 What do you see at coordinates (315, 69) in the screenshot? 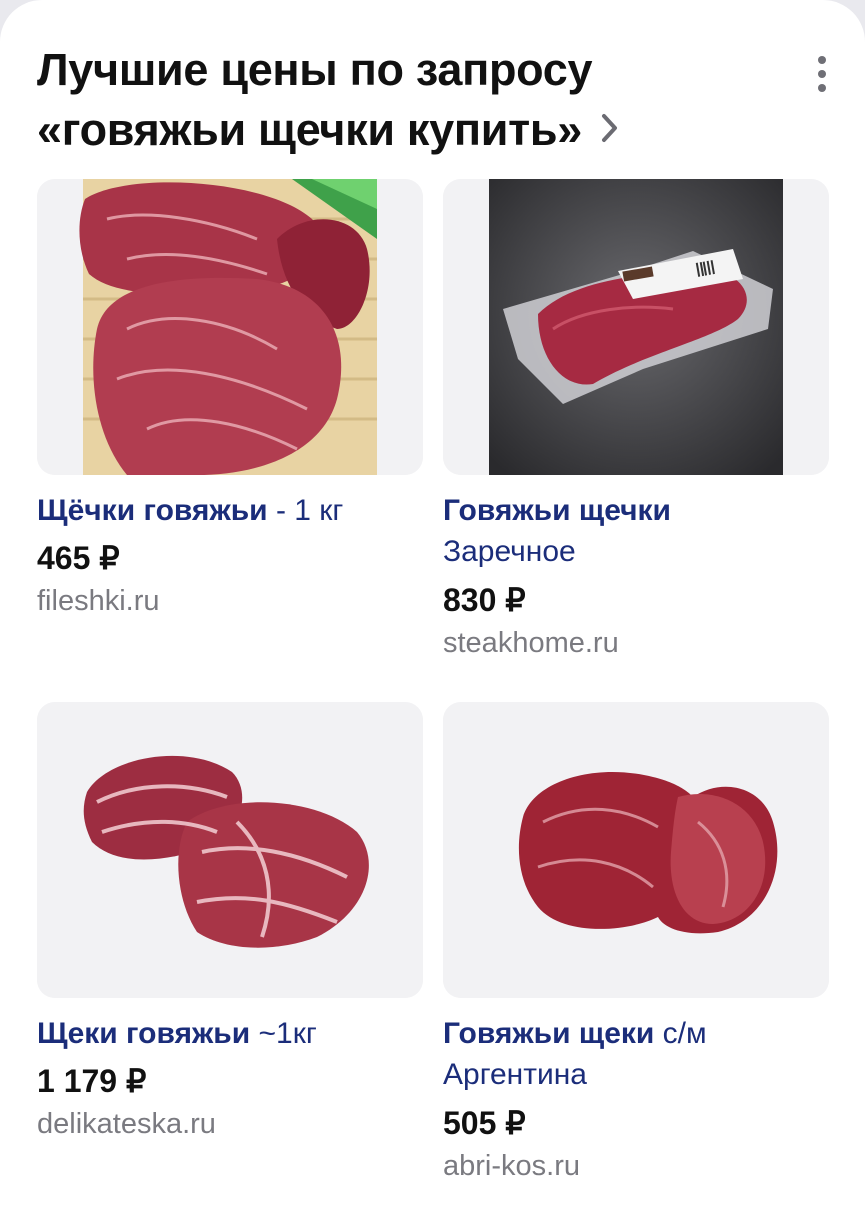
I see `title-line-1: Лучшие цены по запросу` at bounding box center [315, 69].